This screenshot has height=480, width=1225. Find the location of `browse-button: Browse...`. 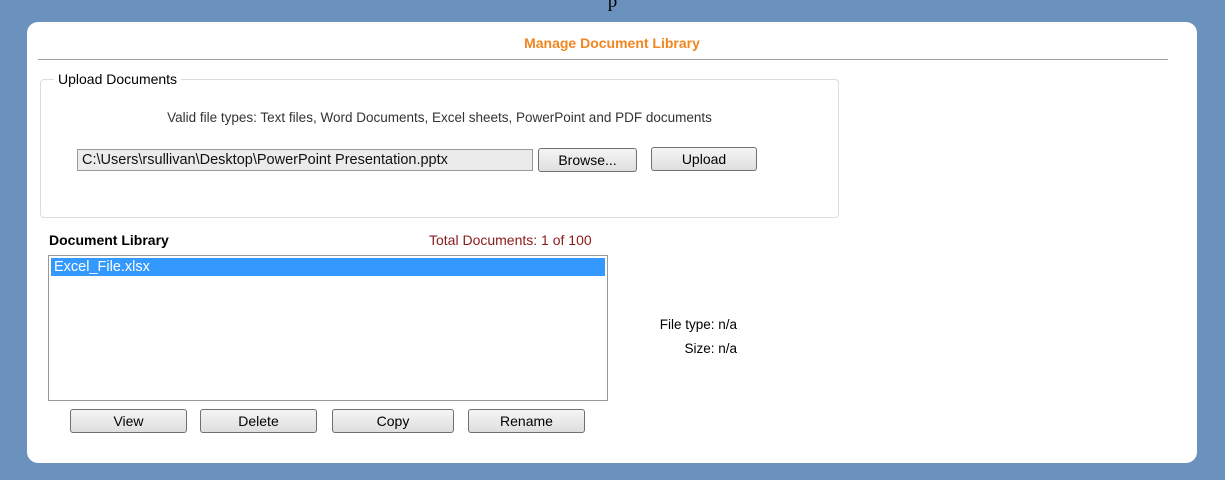

browse-button: Browse... is located at coordinates (587, 160).